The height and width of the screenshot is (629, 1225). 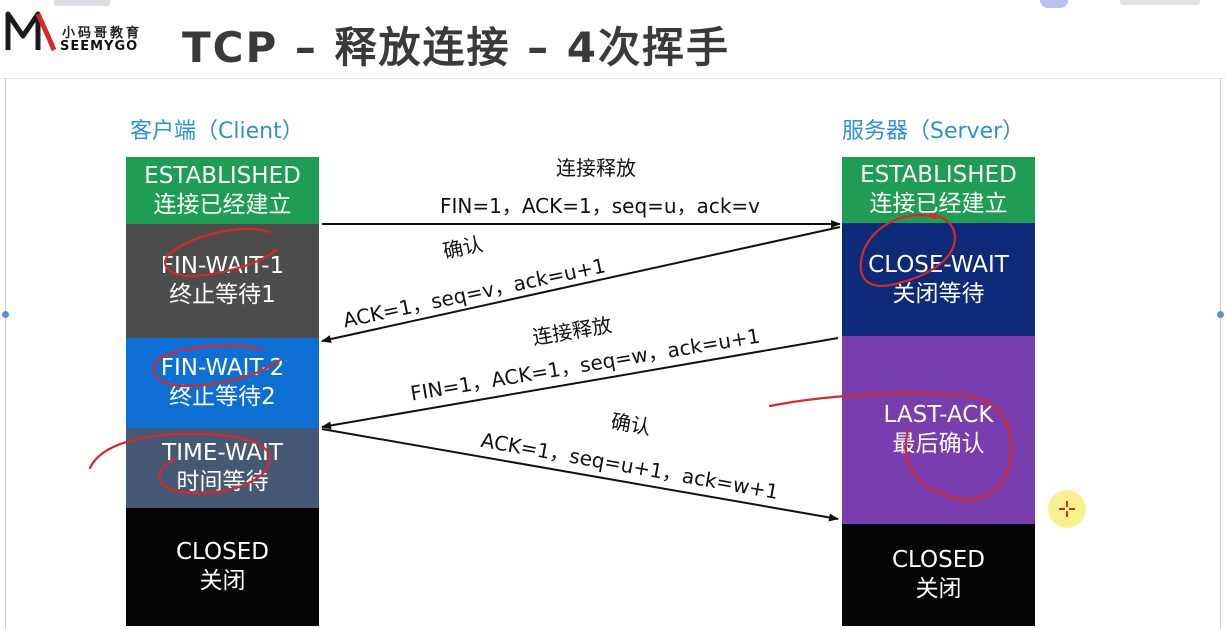 I want to click on client-state-closed: CLOSED 关闭, so click(x=222, y=567).